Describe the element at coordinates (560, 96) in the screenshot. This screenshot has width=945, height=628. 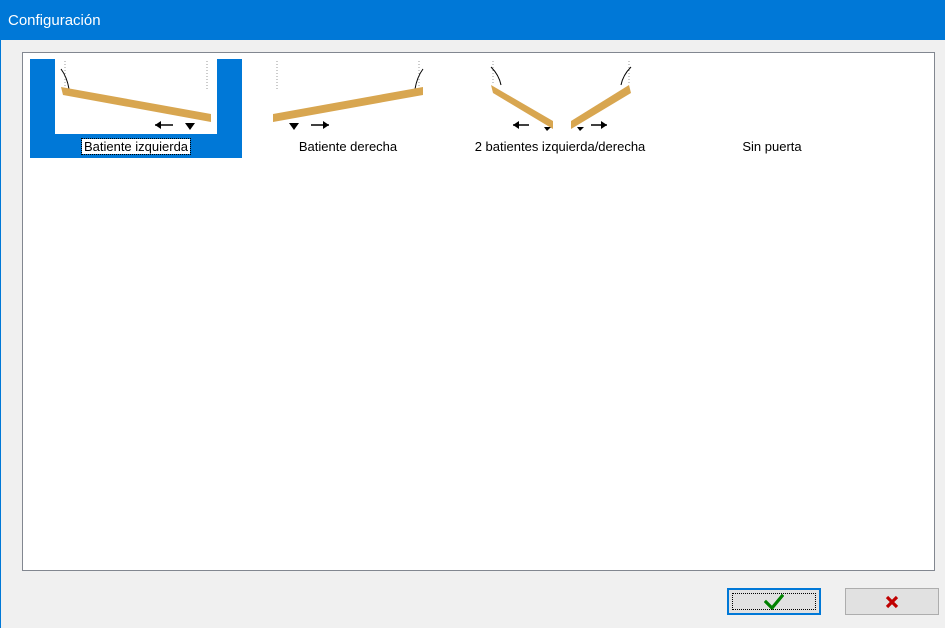
I see `double-swing-door-icon` at that location.